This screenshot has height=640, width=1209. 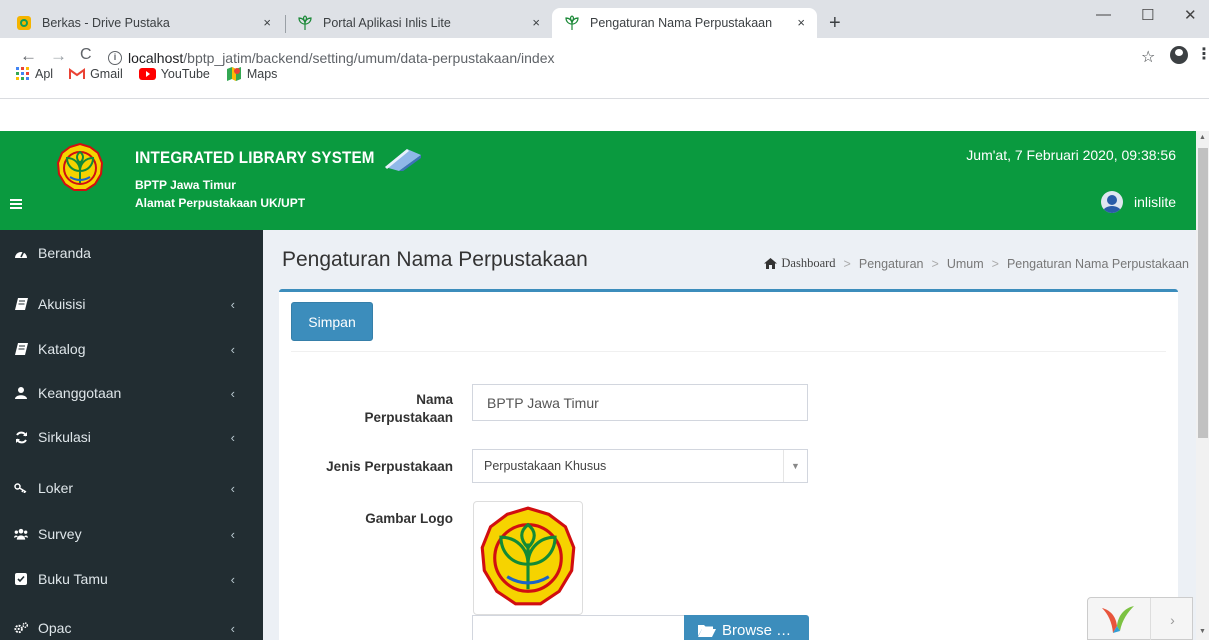 I want to click on scroll-down-arrow-icon: ▼, so click(x=1202, y=631).